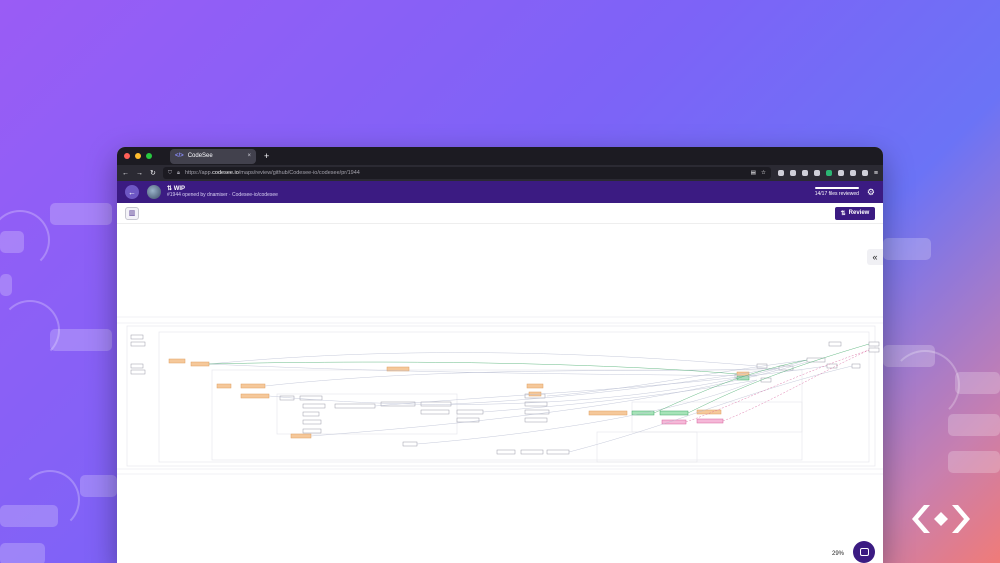 The image size is (1000, 563). I want to click on pull-request-icon: ⇅, so click(843, 213).